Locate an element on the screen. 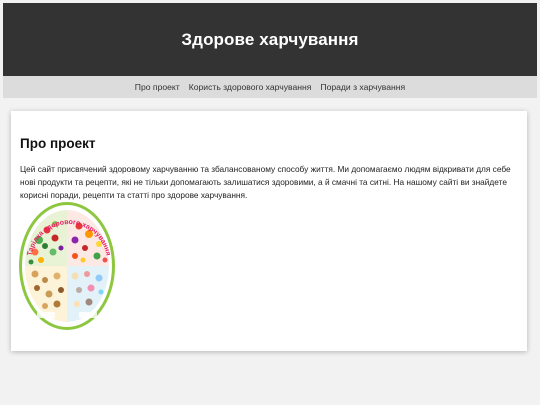 Image resolution: width=540 pixels, height=405 pixels. nav-link-benefits: Користь здорового харчування is located at coordinates (250, 87).